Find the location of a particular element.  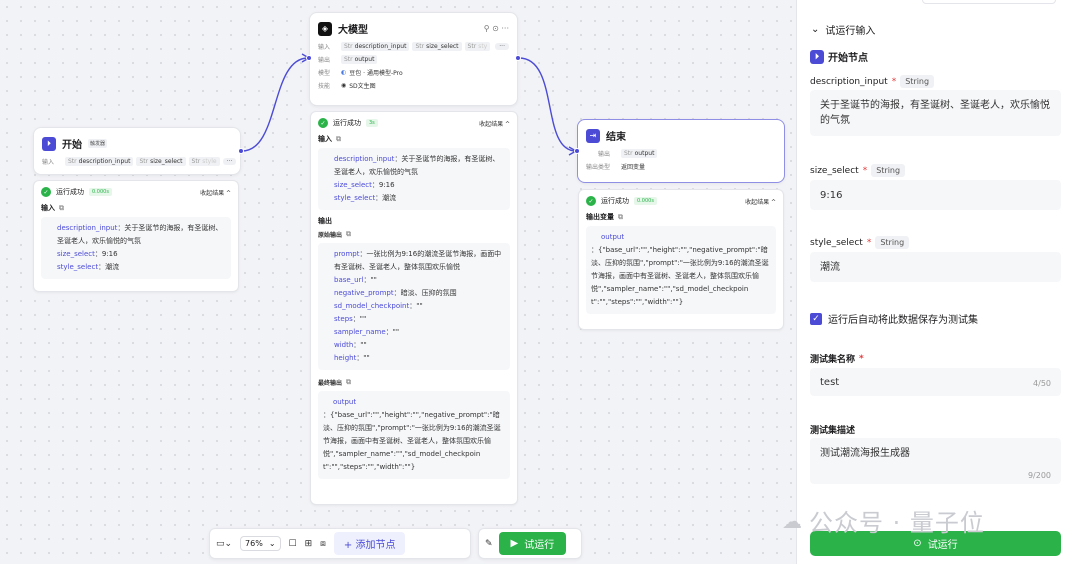

description-input-field: 关于圣诞节的海报，有圣诞树、圣诞老人，欢乐愉悦的气氛 is located at coordinates (935, 113).